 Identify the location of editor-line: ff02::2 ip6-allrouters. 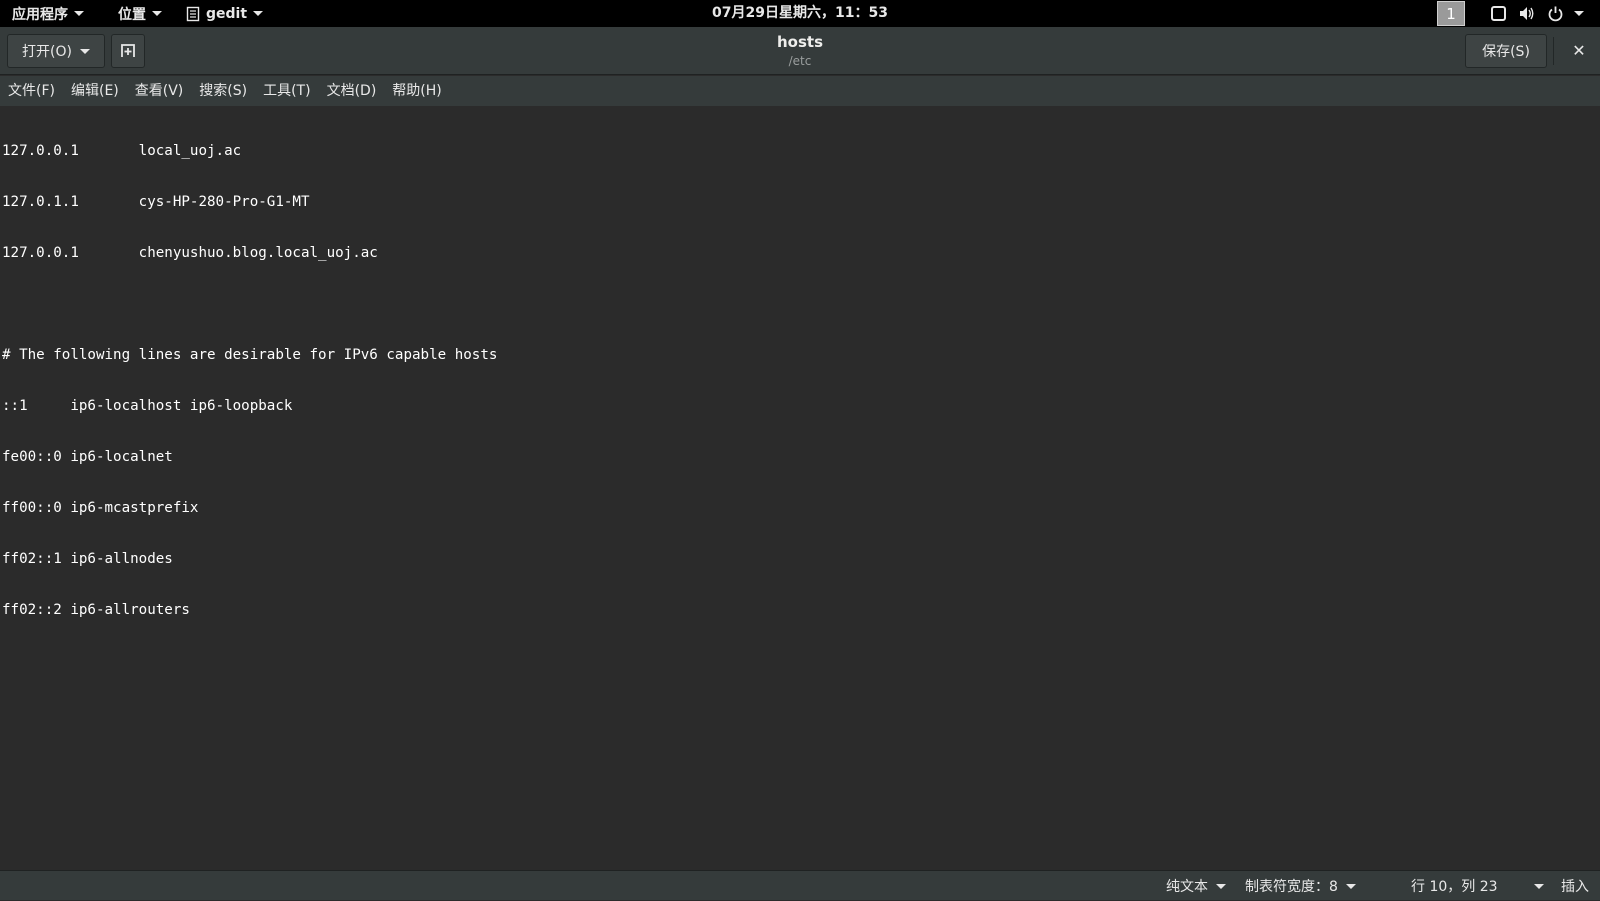
(800, 610).